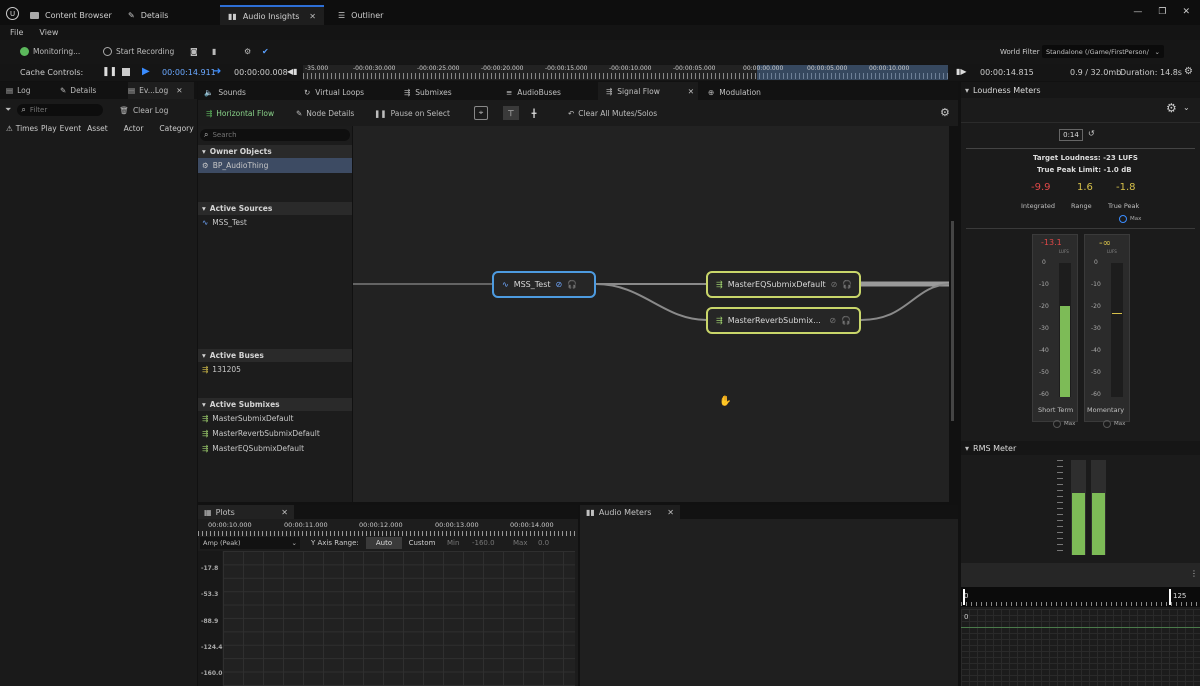 The image size is (1200, 686). What do you see at coordinates (146, 71) in the screenshot?
I see `play-icon: ▶` at bounding box center [146, 71].